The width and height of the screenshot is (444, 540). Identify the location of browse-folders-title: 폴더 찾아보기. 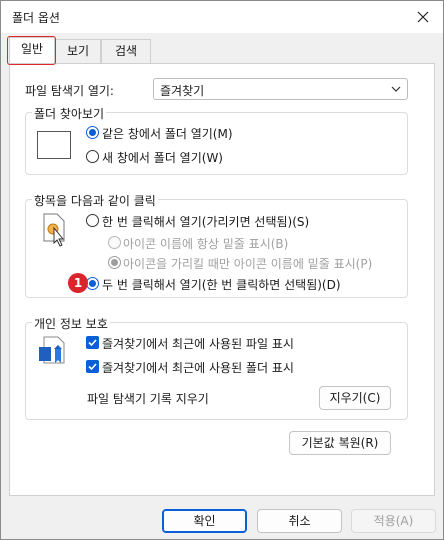
(69, 113).